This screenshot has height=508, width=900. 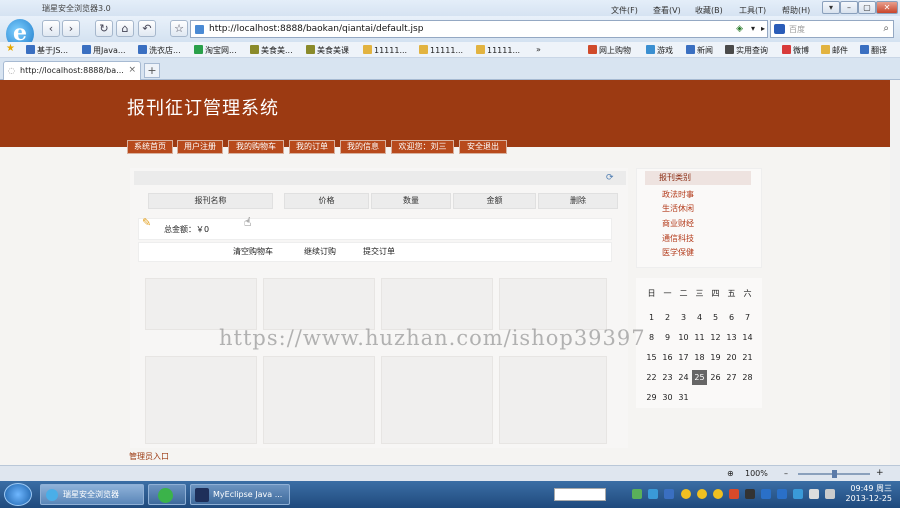 I want to click on search-icon: ⌕, so click(x=886, y=28).